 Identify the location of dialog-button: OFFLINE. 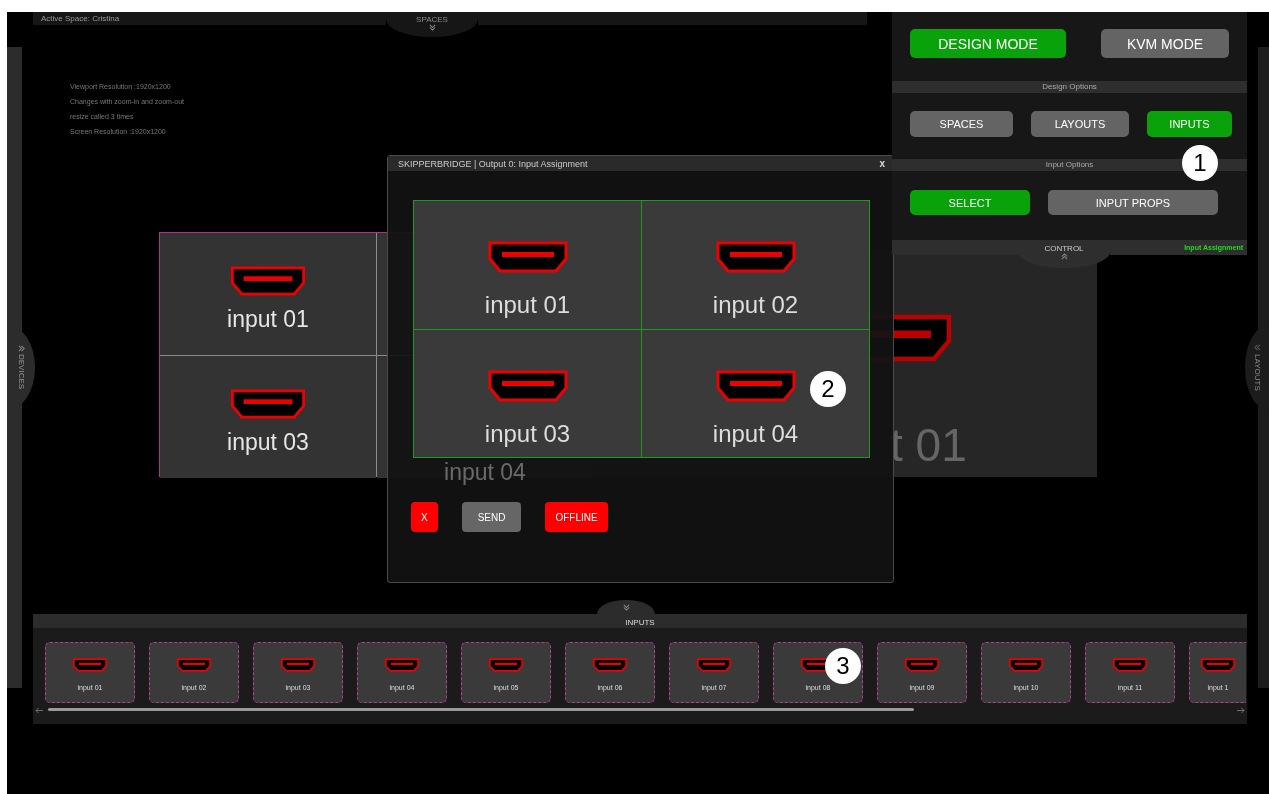
(576, 517).